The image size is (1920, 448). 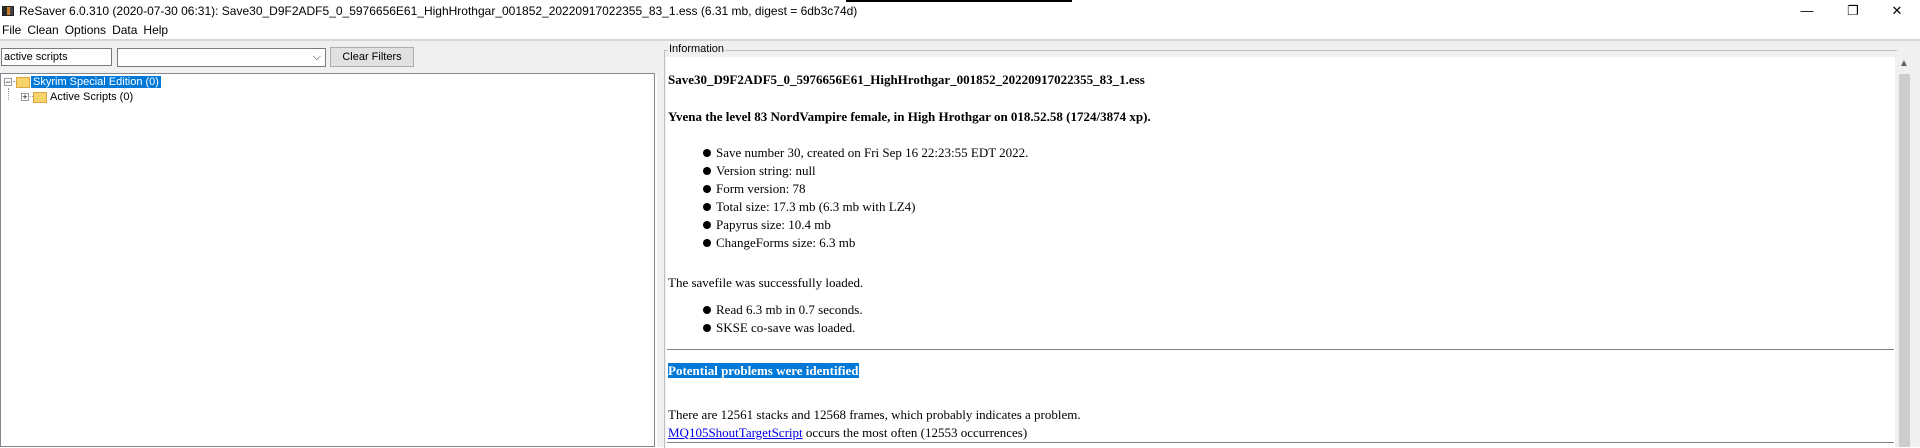 I want to click on restore-button: ❐, so click(x=1853, y=10).